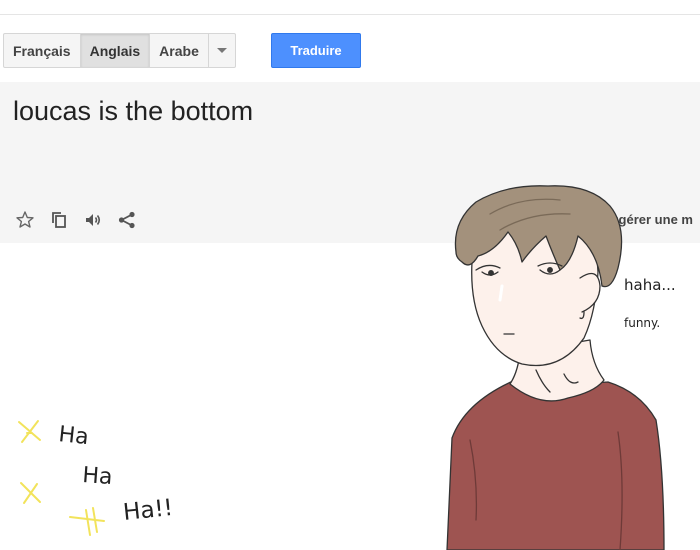 Image resolution: width=700 pixels, height=550 pixels. I want to click on language-francais-button: Français, so click(42, 50).